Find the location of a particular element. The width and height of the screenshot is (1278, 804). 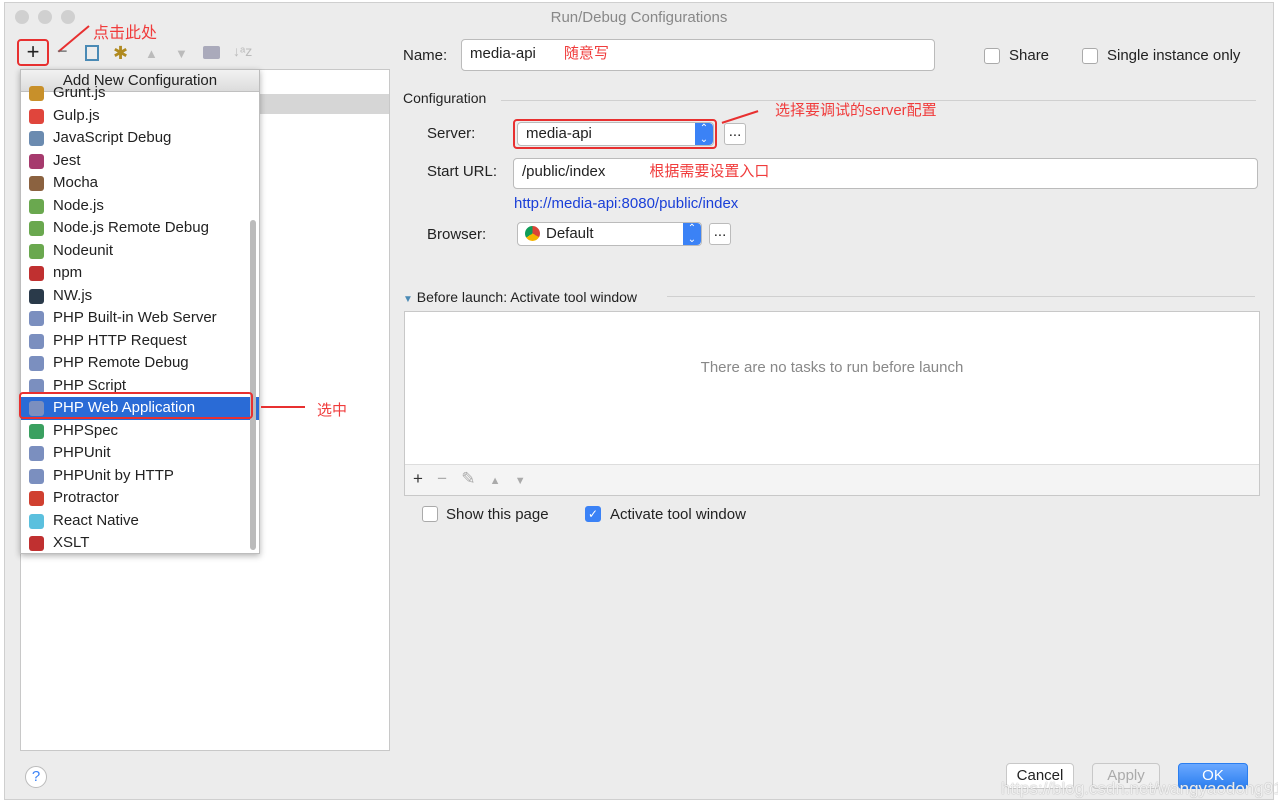

help-button: ? is located at coordinates (36, 777).